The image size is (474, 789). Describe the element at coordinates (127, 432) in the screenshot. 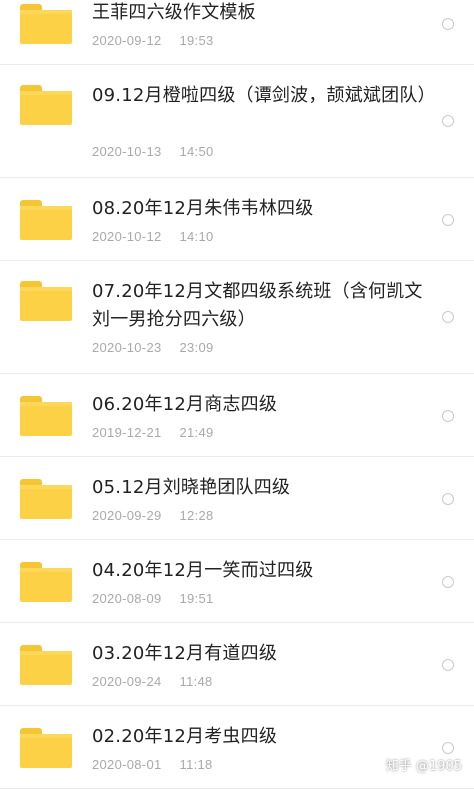

I see `file-date: 2019-12-21` at that location.